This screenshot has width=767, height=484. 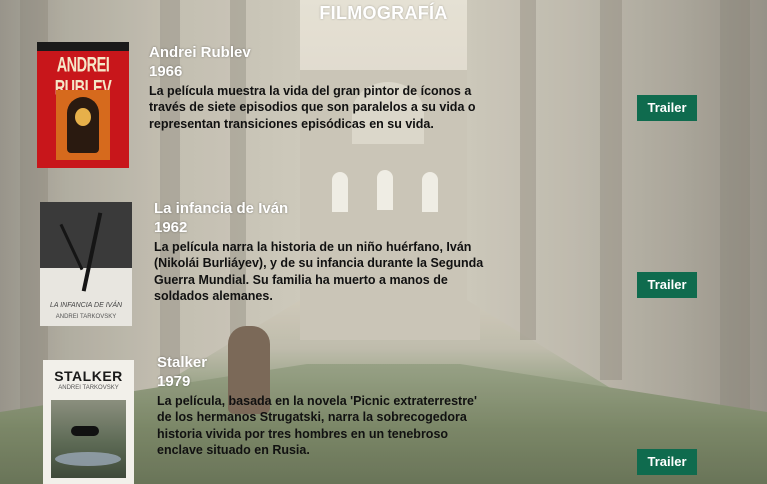 What do you see at coordinates (182, 362) in the screenshot?
I see `film-title: Stalker` at bounding box center [182, 362].